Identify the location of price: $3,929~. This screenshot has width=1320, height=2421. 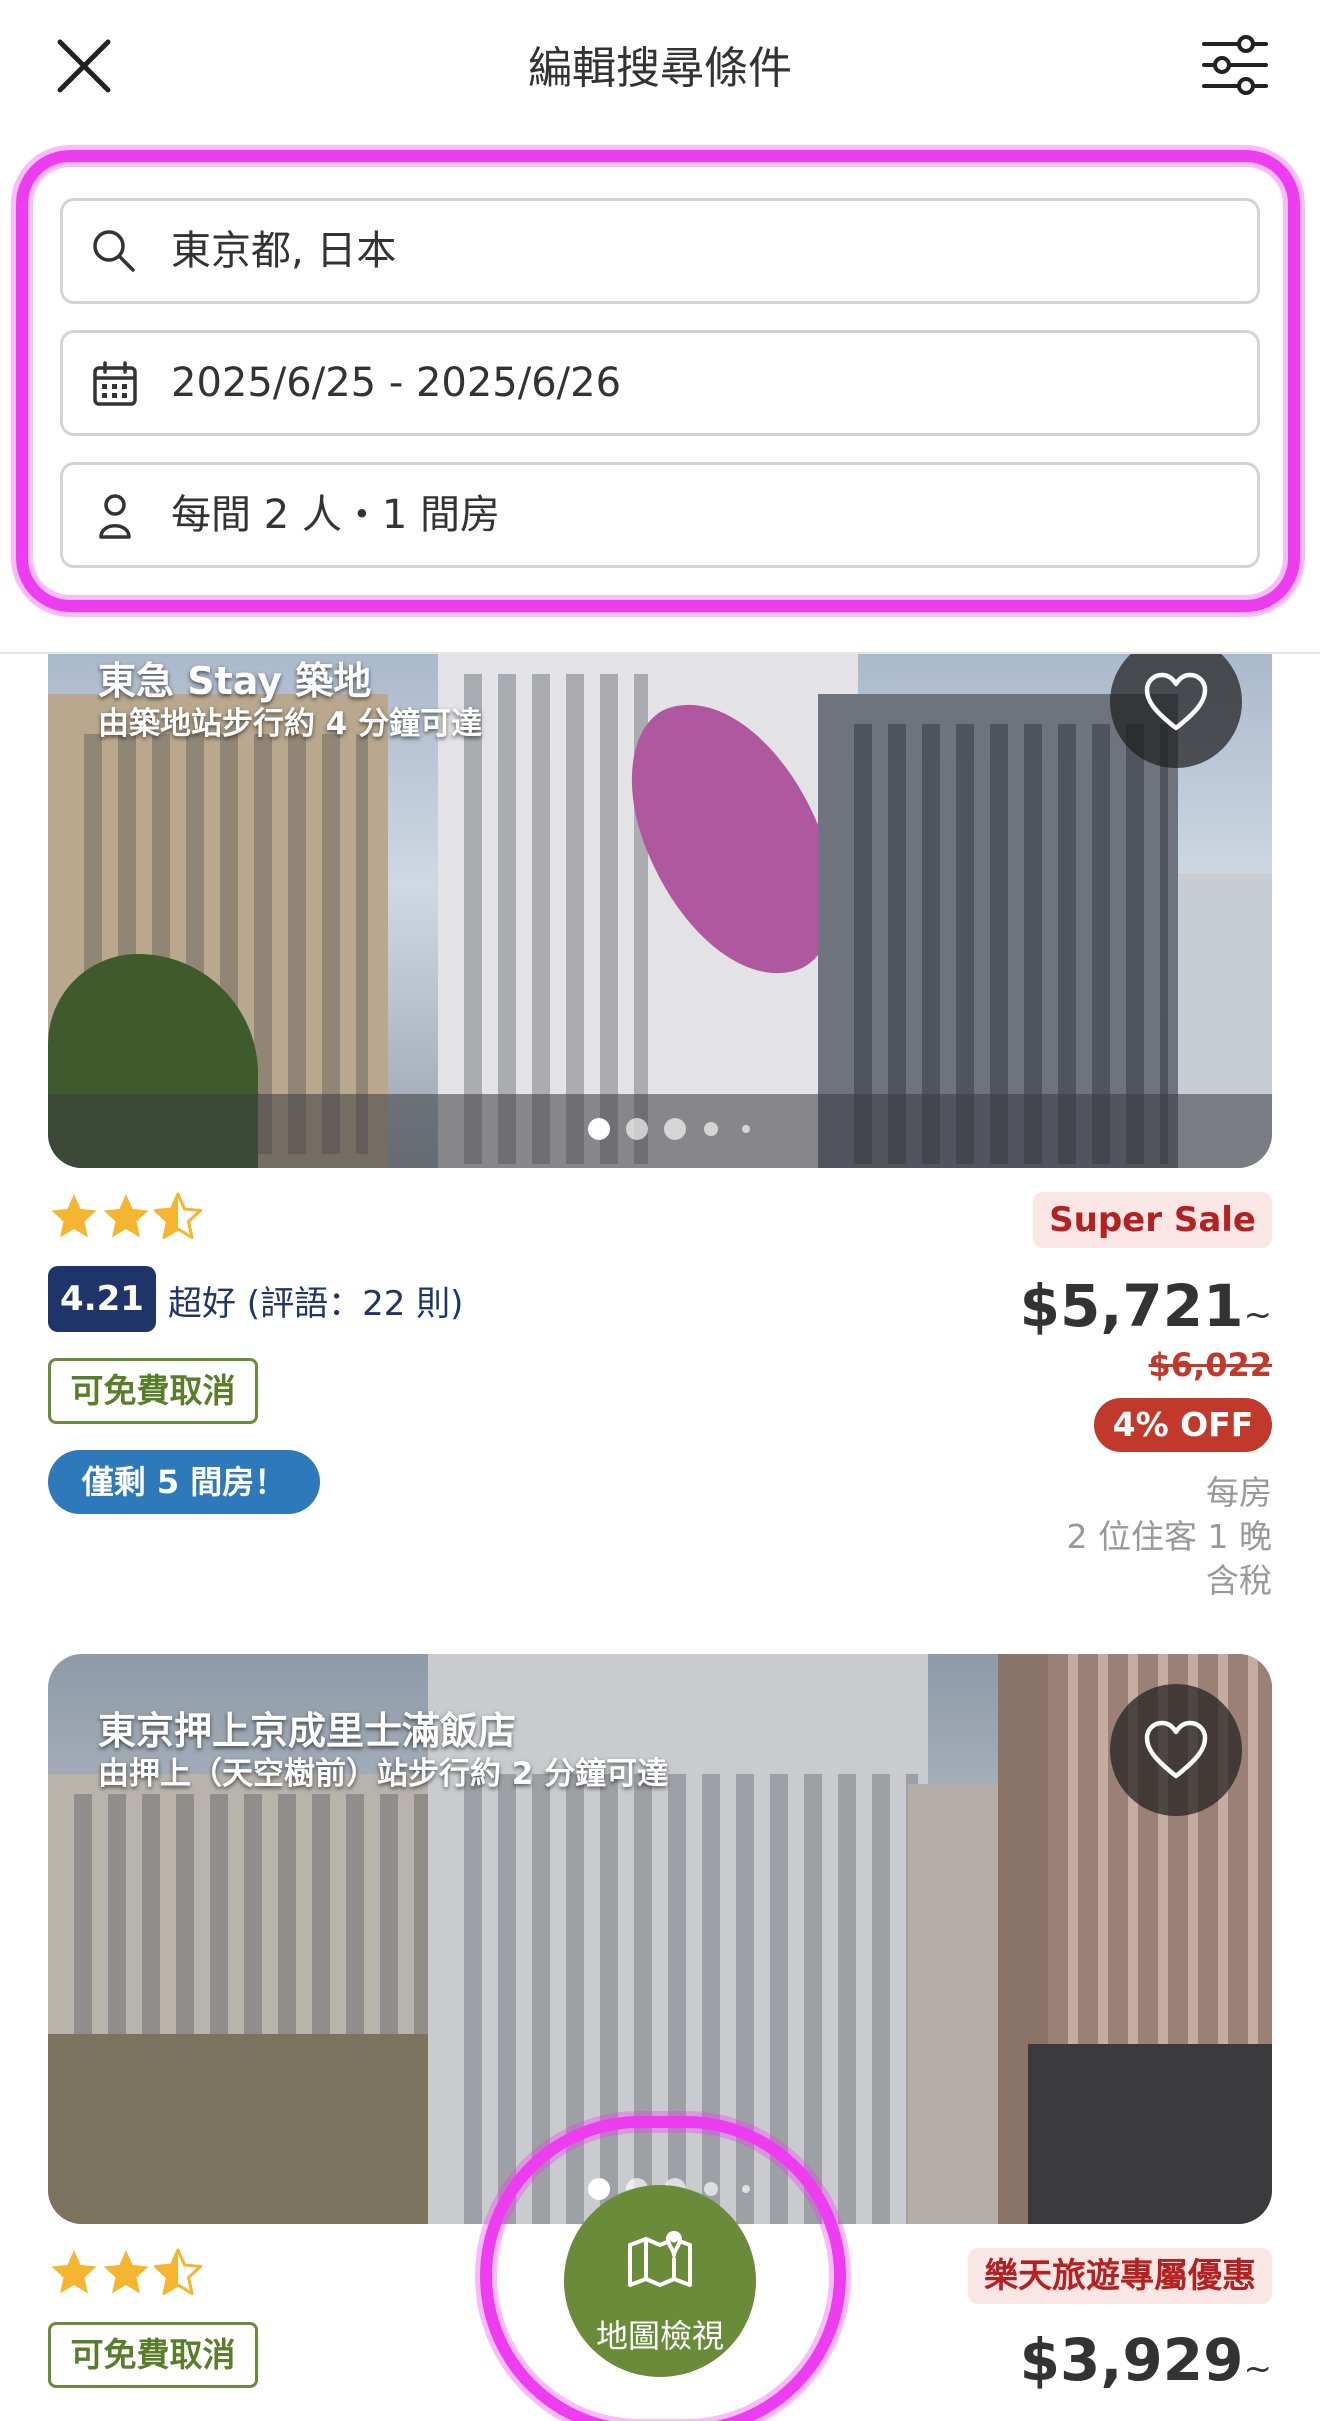
(1146, 2360).